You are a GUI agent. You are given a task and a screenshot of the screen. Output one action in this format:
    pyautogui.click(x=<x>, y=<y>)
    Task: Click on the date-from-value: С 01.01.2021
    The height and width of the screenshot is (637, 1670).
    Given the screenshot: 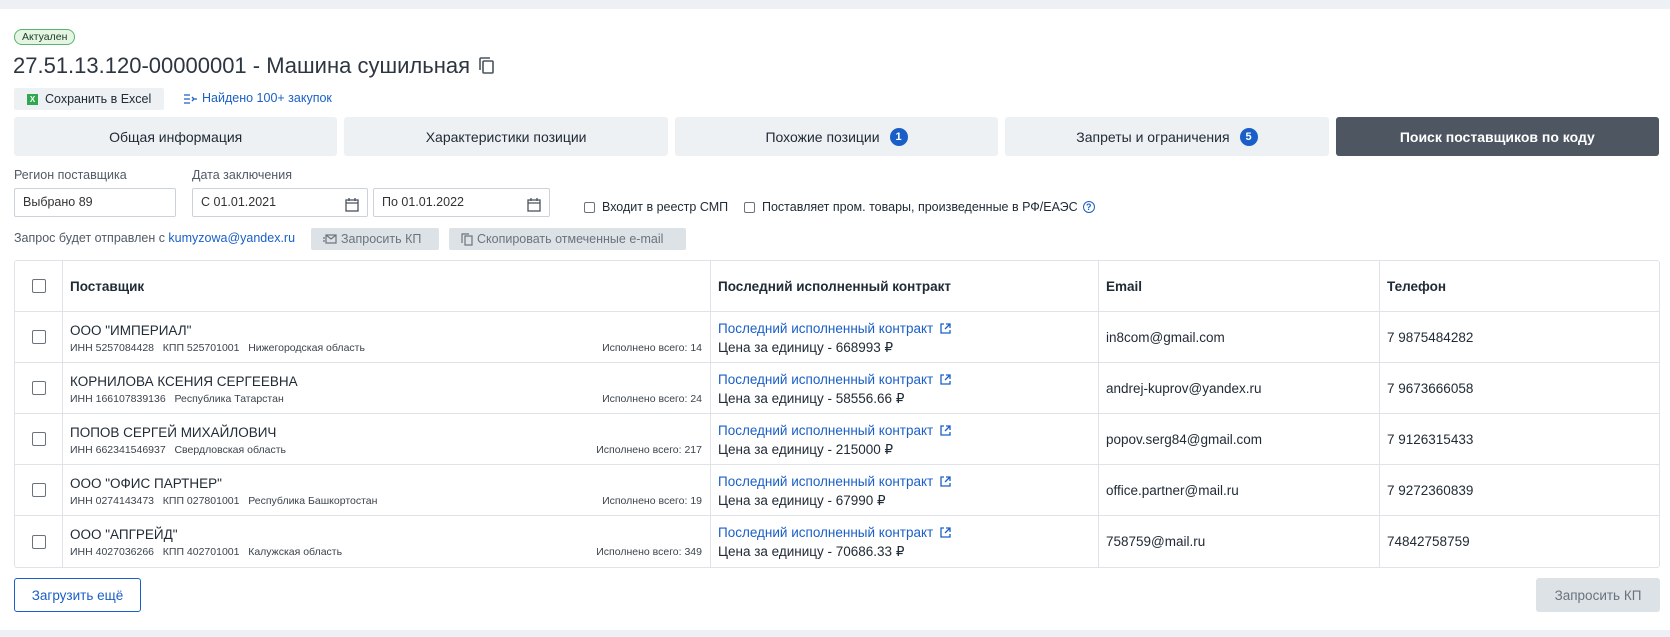 What is the action you would take?
    pyautogui.click(x=239, y=202)
    